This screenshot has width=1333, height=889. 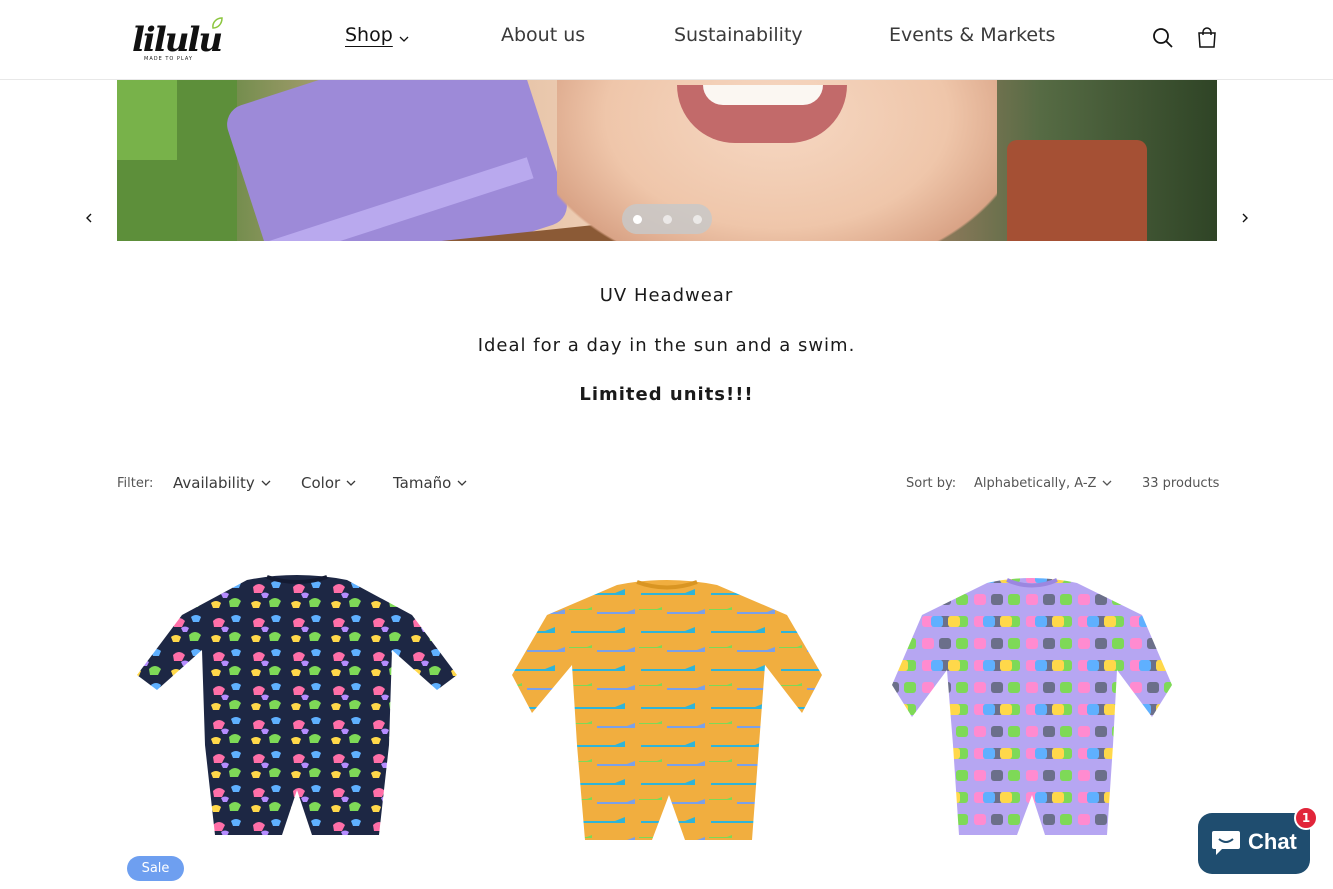 What do you see at coordinates (168, 59) in the screenshot?
I see `logo-tagline: MADE TO PLAY` at bounding box center [168, 59].